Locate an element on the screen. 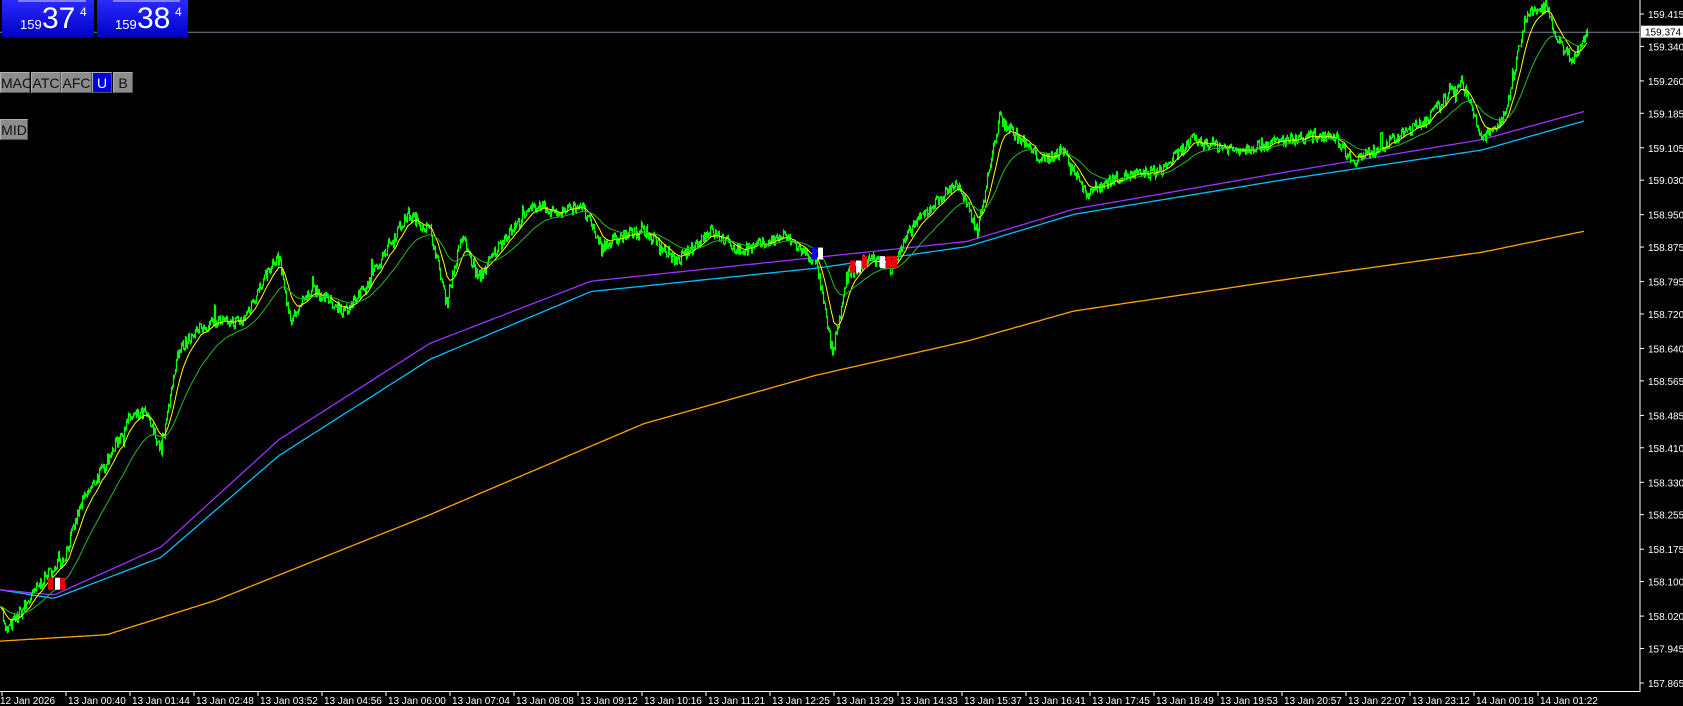 This screenshot has width=1683, height=706. ask-quote-panel: 159 38 4 is located at coordinates (142, 19).